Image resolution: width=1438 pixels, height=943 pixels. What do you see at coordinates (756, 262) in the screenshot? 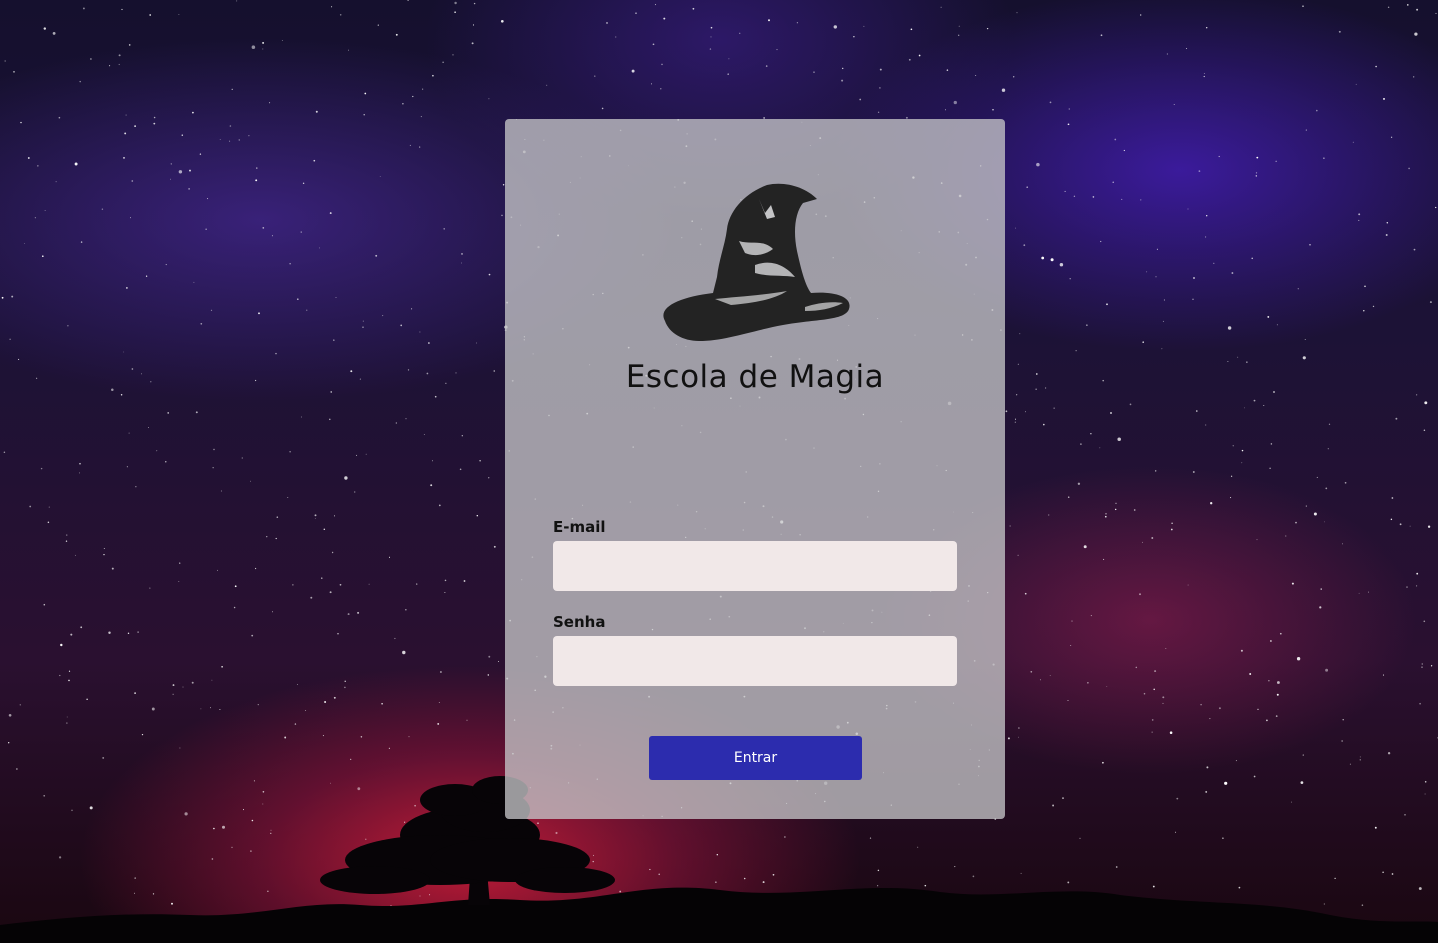
I see `sorting-hat-icon` at bounding box center [756, 262].